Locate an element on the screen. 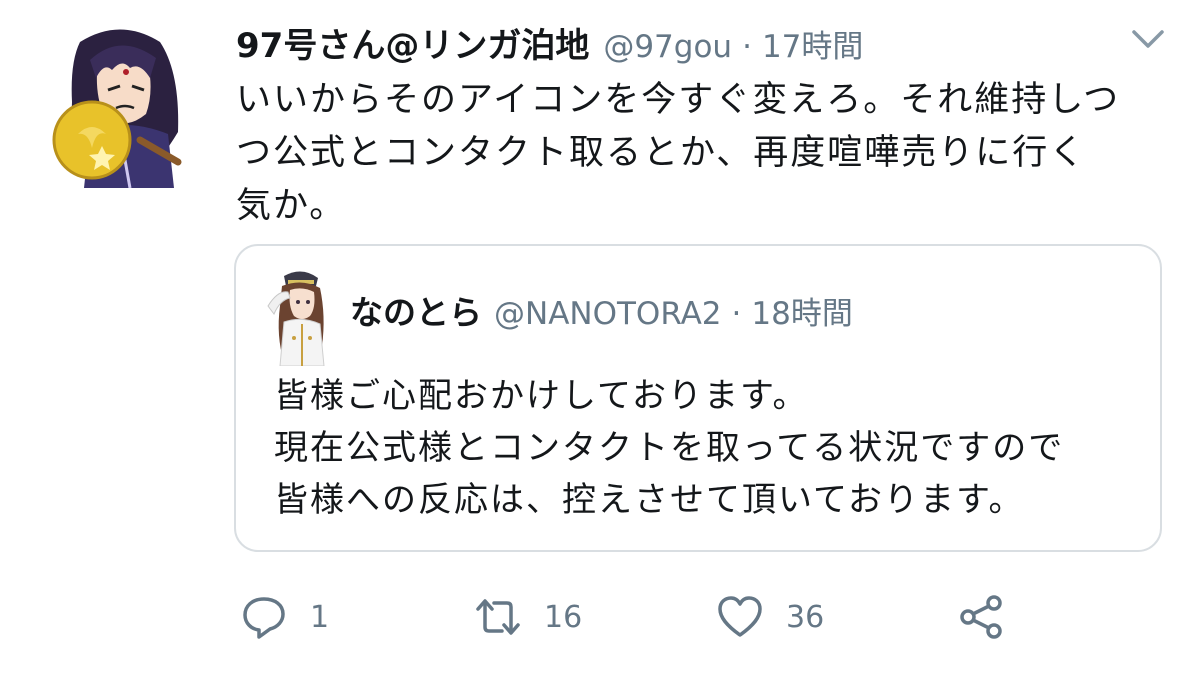 This screenshot has height=692, width=1200. quoted-tweet-timestamp: 18時間 is located at coordinates (802, 314).